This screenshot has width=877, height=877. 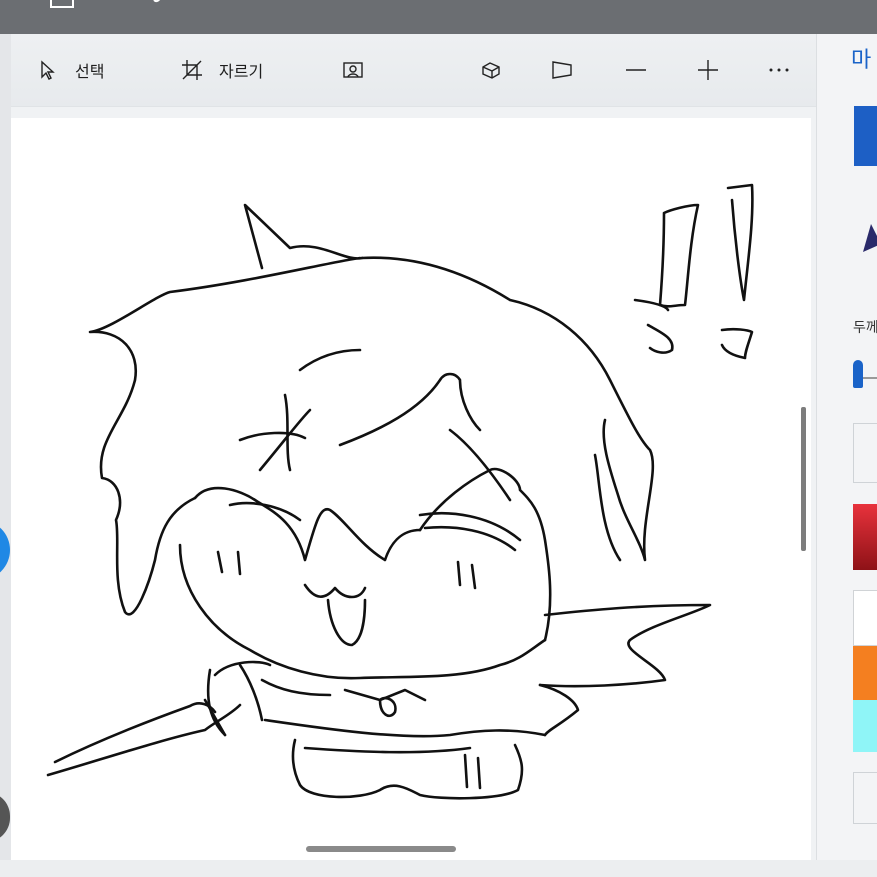 I want to click on panel-title: 마, so click(x=861, y=60).